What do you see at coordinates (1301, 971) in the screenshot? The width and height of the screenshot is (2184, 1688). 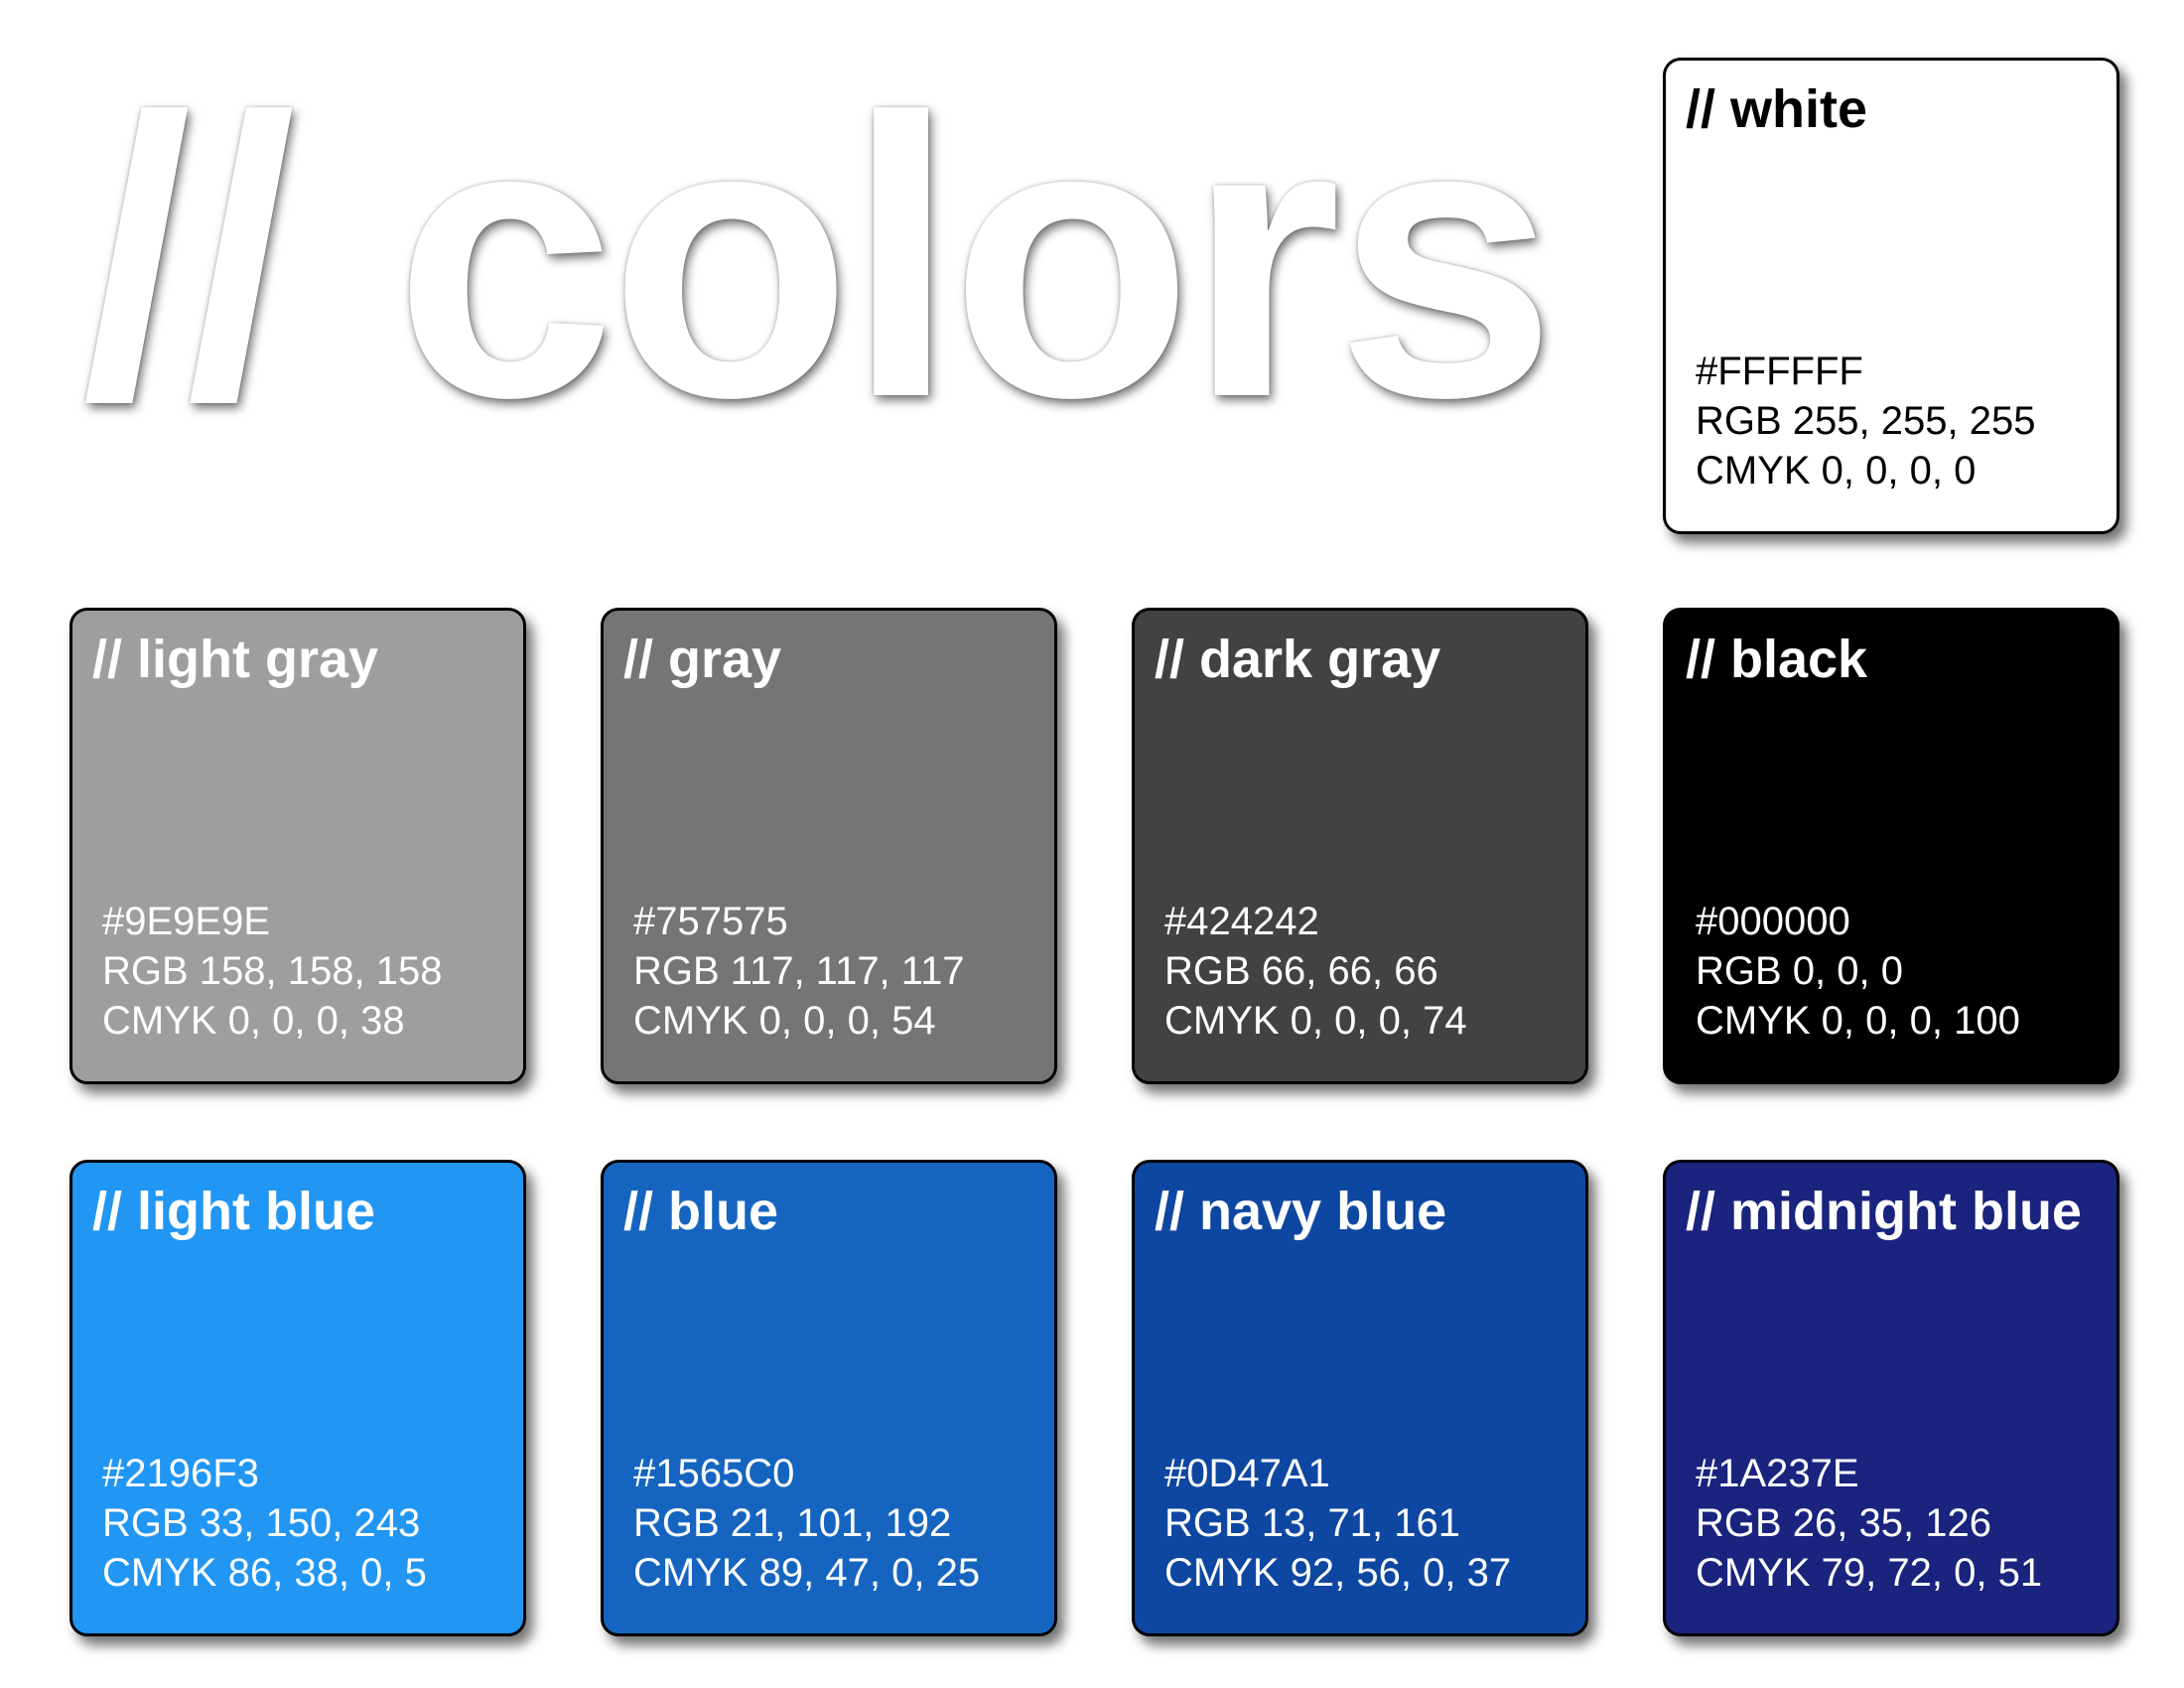 I see `swatch-rgb: RGB 66, 66, 66` at bounding box center [1301, 971].